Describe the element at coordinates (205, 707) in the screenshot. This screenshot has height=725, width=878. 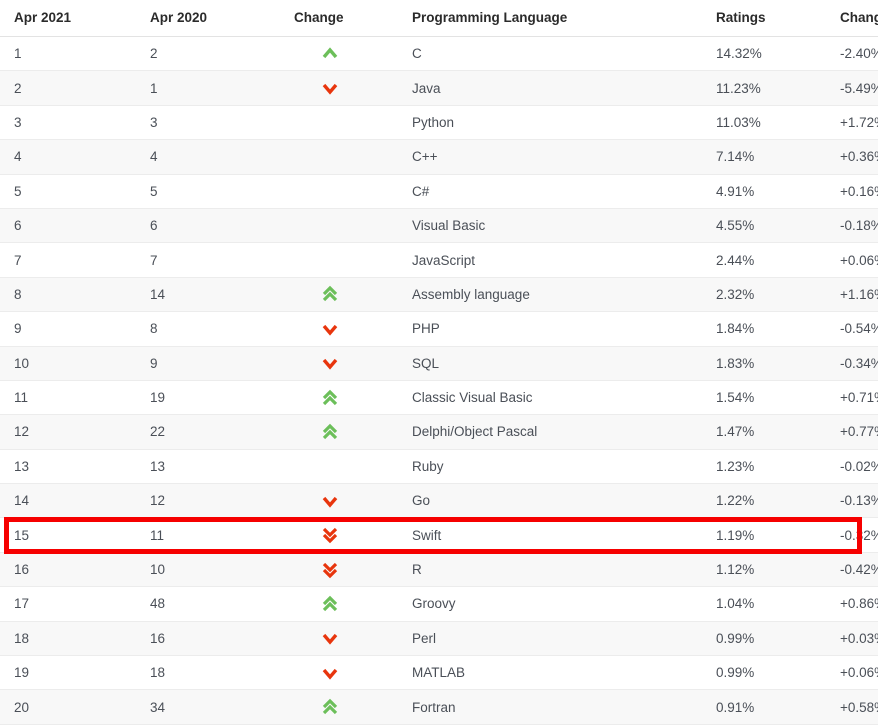
I see `cell-rank-apr-2020: 34` at that location.